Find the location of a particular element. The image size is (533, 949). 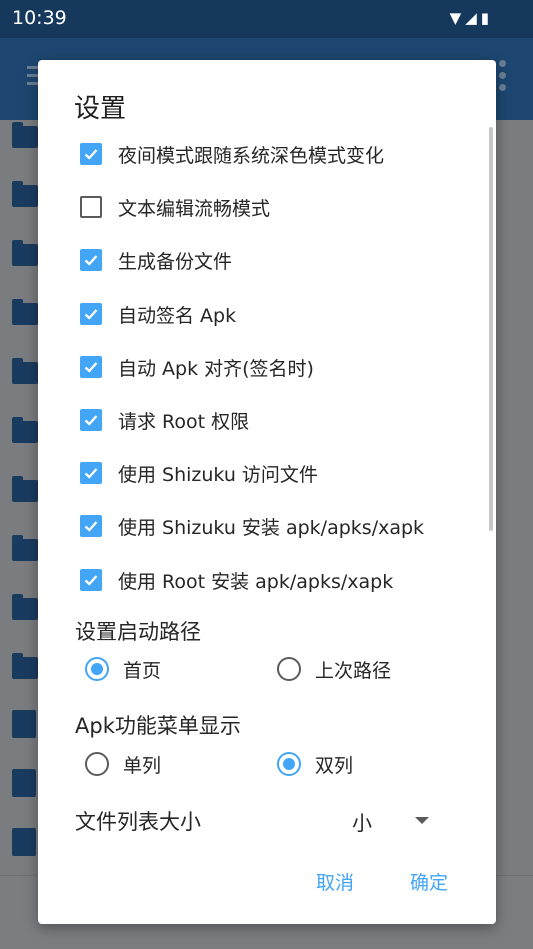

scrollbar is located at coordinates (491, 329).